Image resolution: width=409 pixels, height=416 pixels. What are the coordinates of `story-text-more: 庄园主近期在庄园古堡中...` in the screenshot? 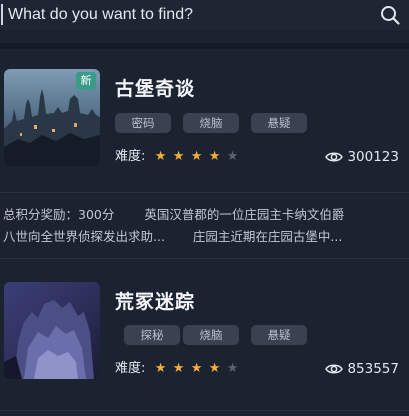 It's located at (267, 236).